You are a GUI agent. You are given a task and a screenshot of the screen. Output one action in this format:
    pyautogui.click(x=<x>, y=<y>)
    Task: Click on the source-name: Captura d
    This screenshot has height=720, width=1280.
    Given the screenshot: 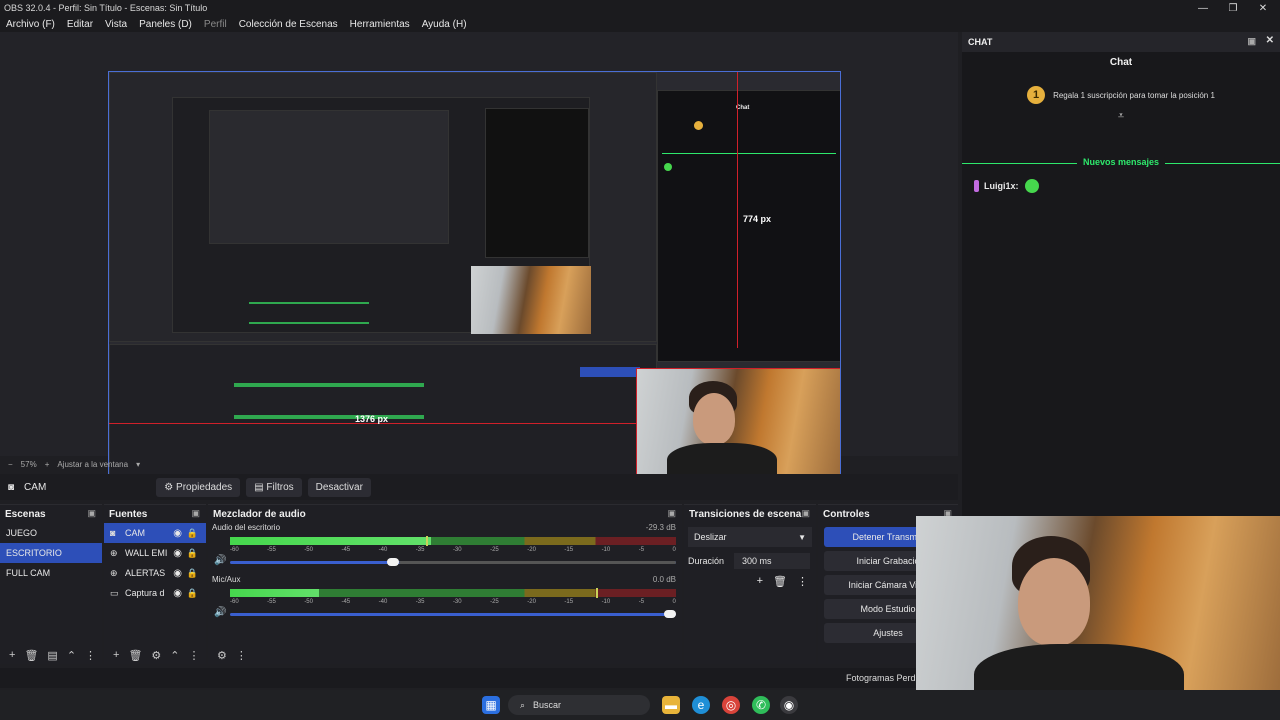 What is the action you would take?
    pyautogui.click(x=145, y=593)
    